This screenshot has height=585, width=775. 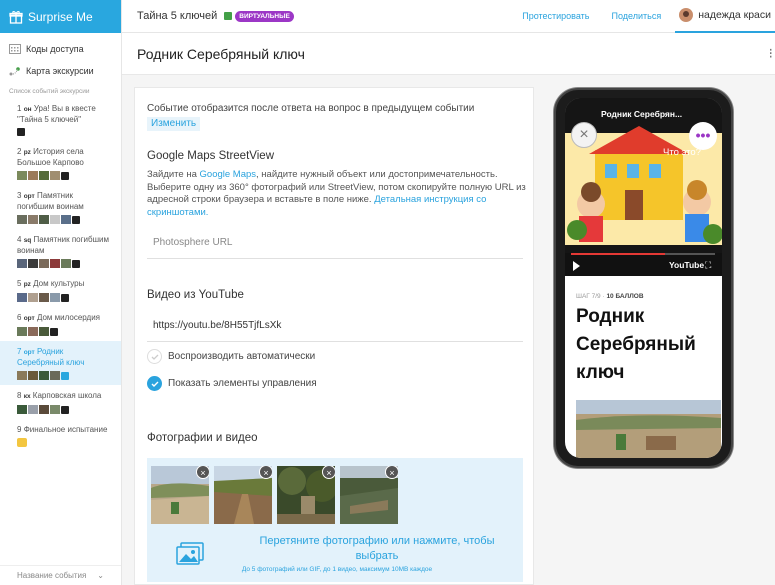 I want to click on autoplay-checkbox, so click(x=154, y=356).